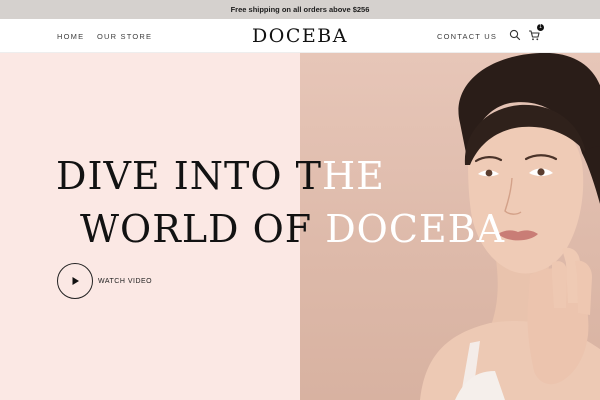  Describe the element at coordinates (124, 36) in the screenshot. I see `nav-link-our-store: OUR STORE` at that location.